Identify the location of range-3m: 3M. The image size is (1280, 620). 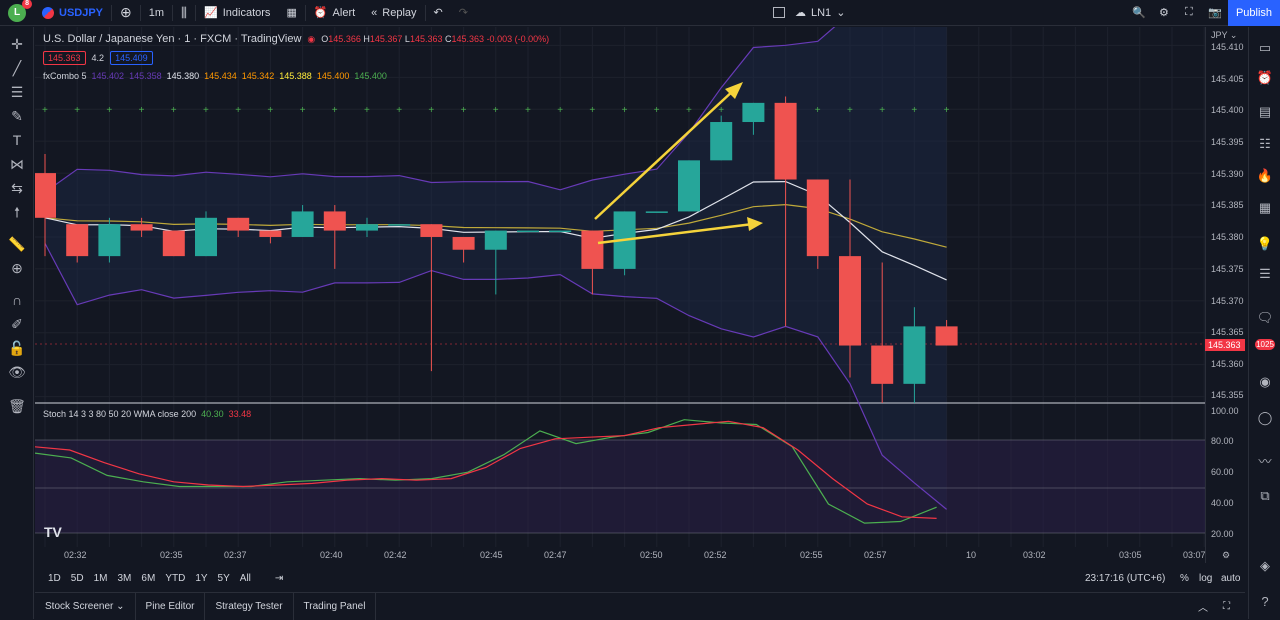
(125, 578).